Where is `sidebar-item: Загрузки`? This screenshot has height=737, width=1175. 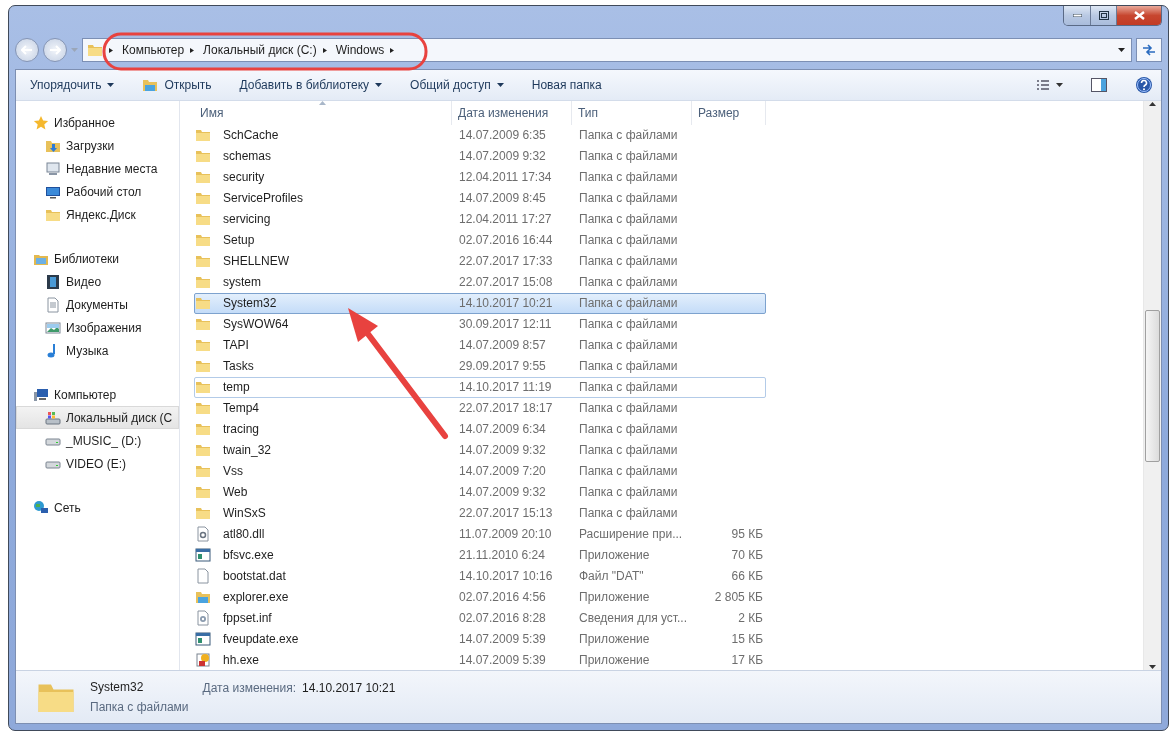 sidebar-item: Загрузки is located at coordinates (97, 145).